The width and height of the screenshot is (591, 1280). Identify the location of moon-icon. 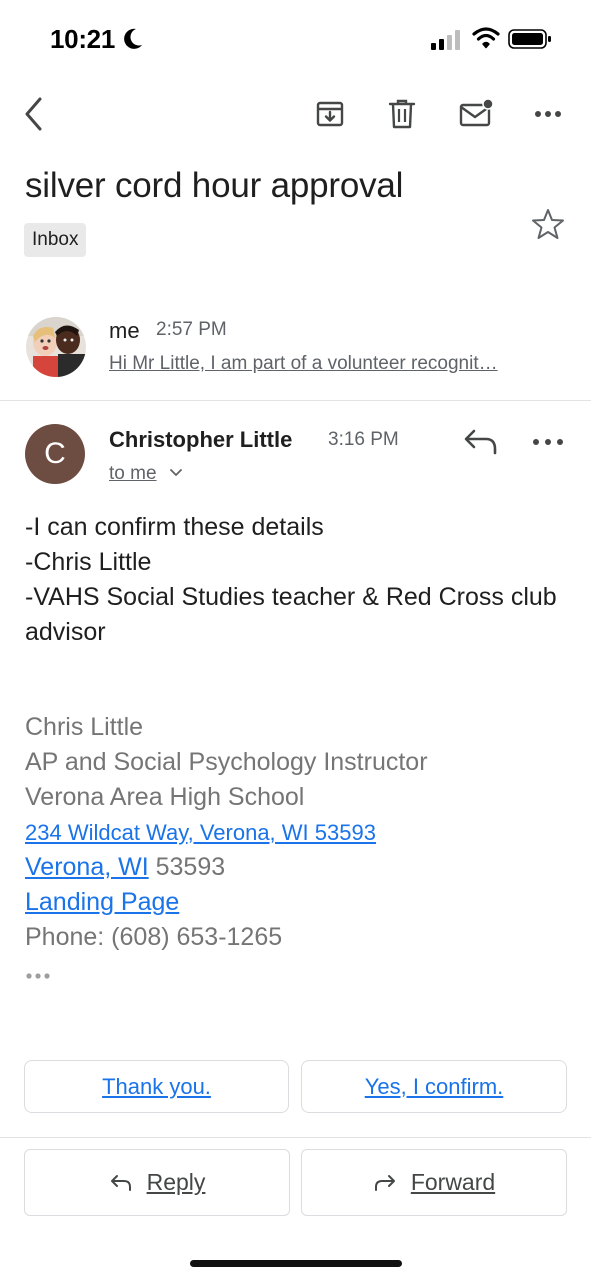
(133, 38).